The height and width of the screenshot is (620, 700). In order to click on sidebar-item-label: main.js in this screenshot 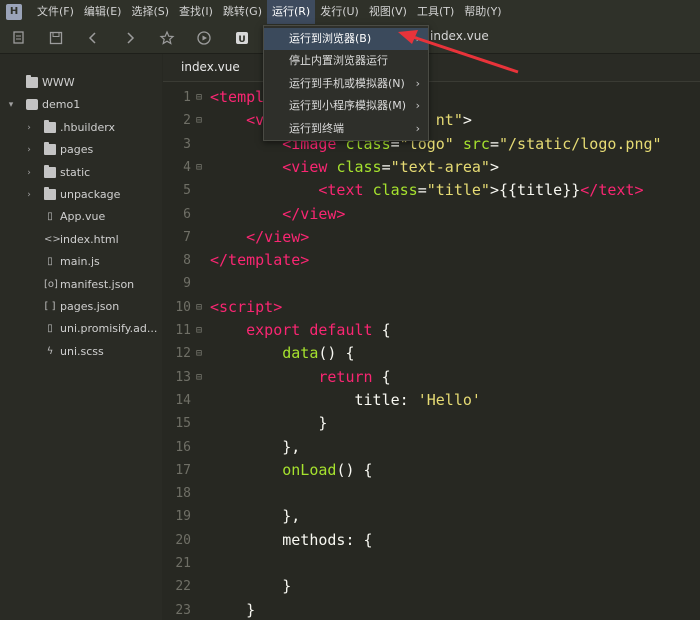, I will do `click(80, 262)`.